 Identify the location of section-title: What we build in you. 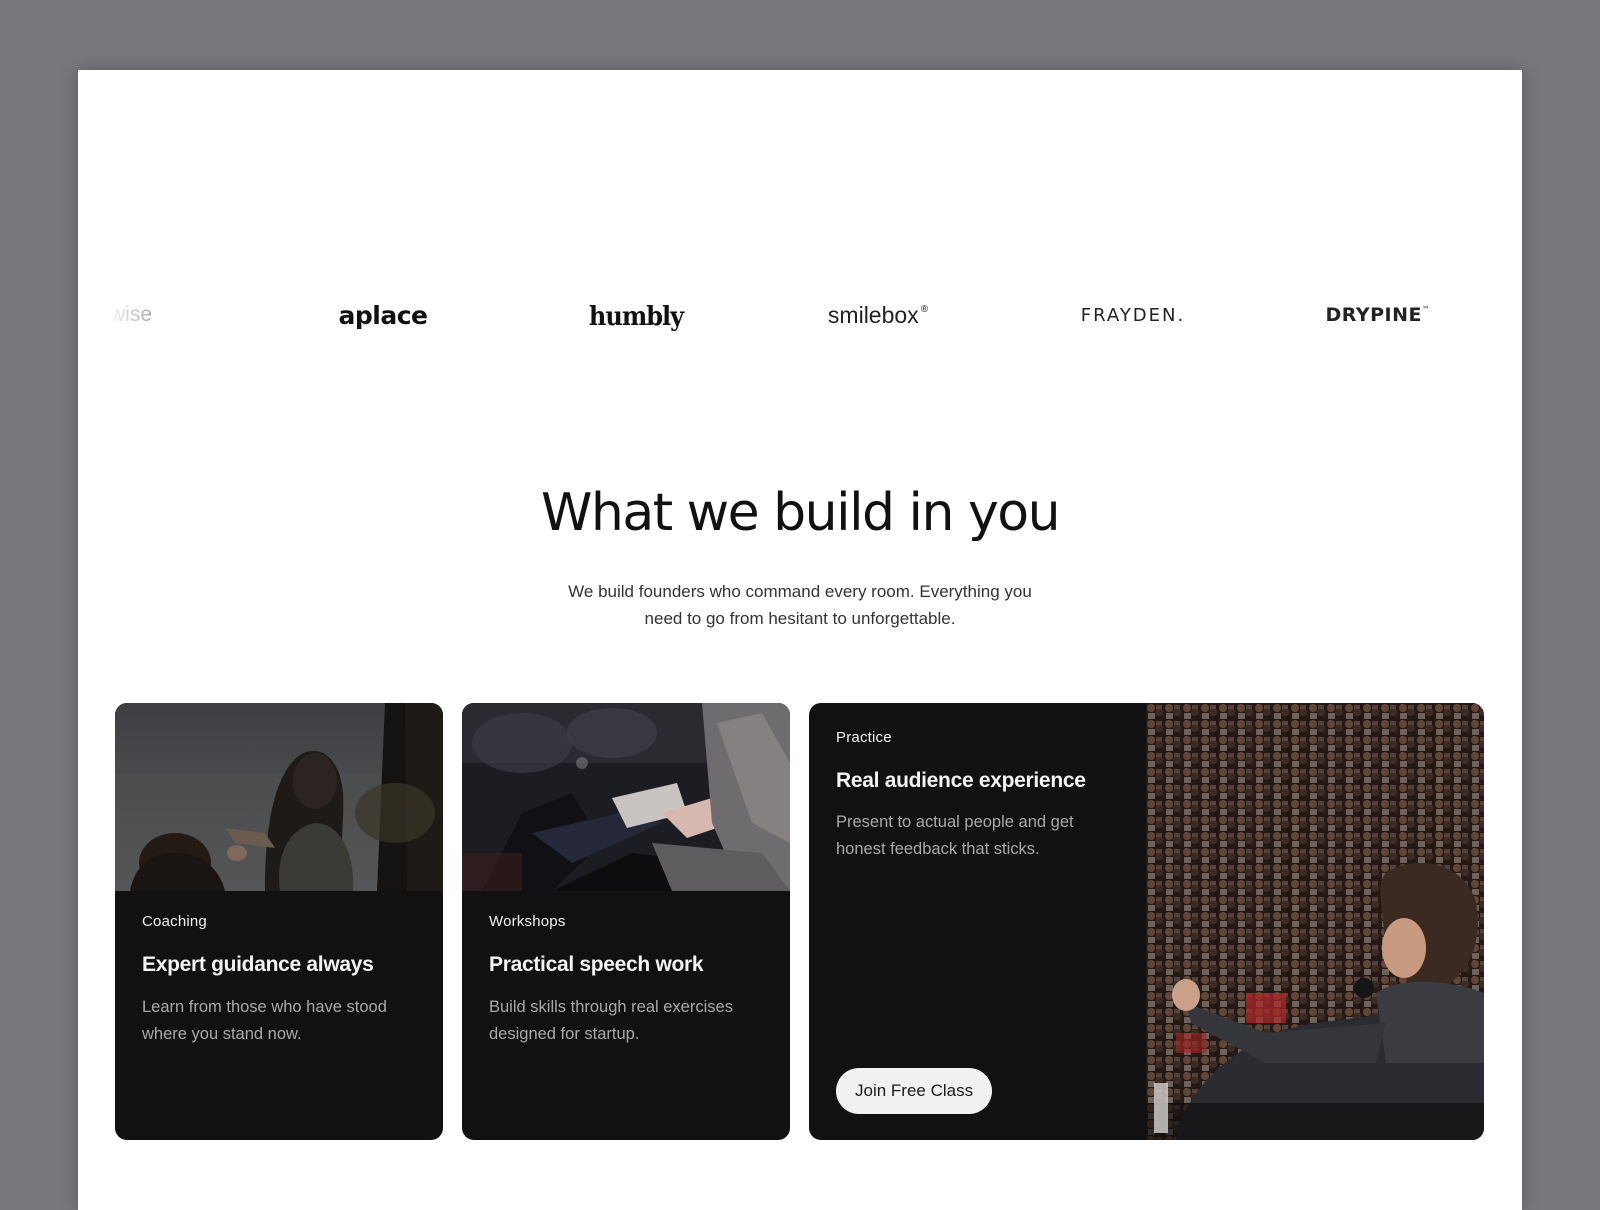
(800, 513).